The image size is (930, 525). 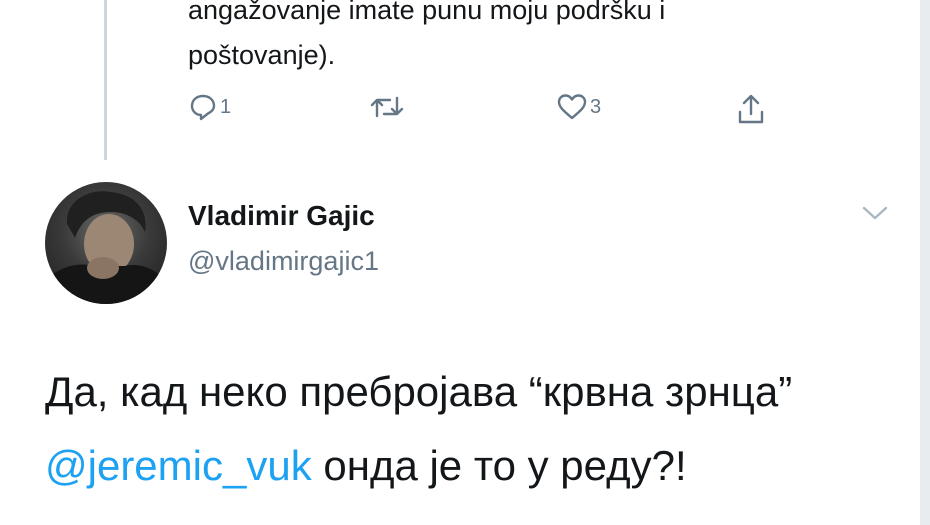 I want to click on retweet-icon, so click(x=387, y=107).